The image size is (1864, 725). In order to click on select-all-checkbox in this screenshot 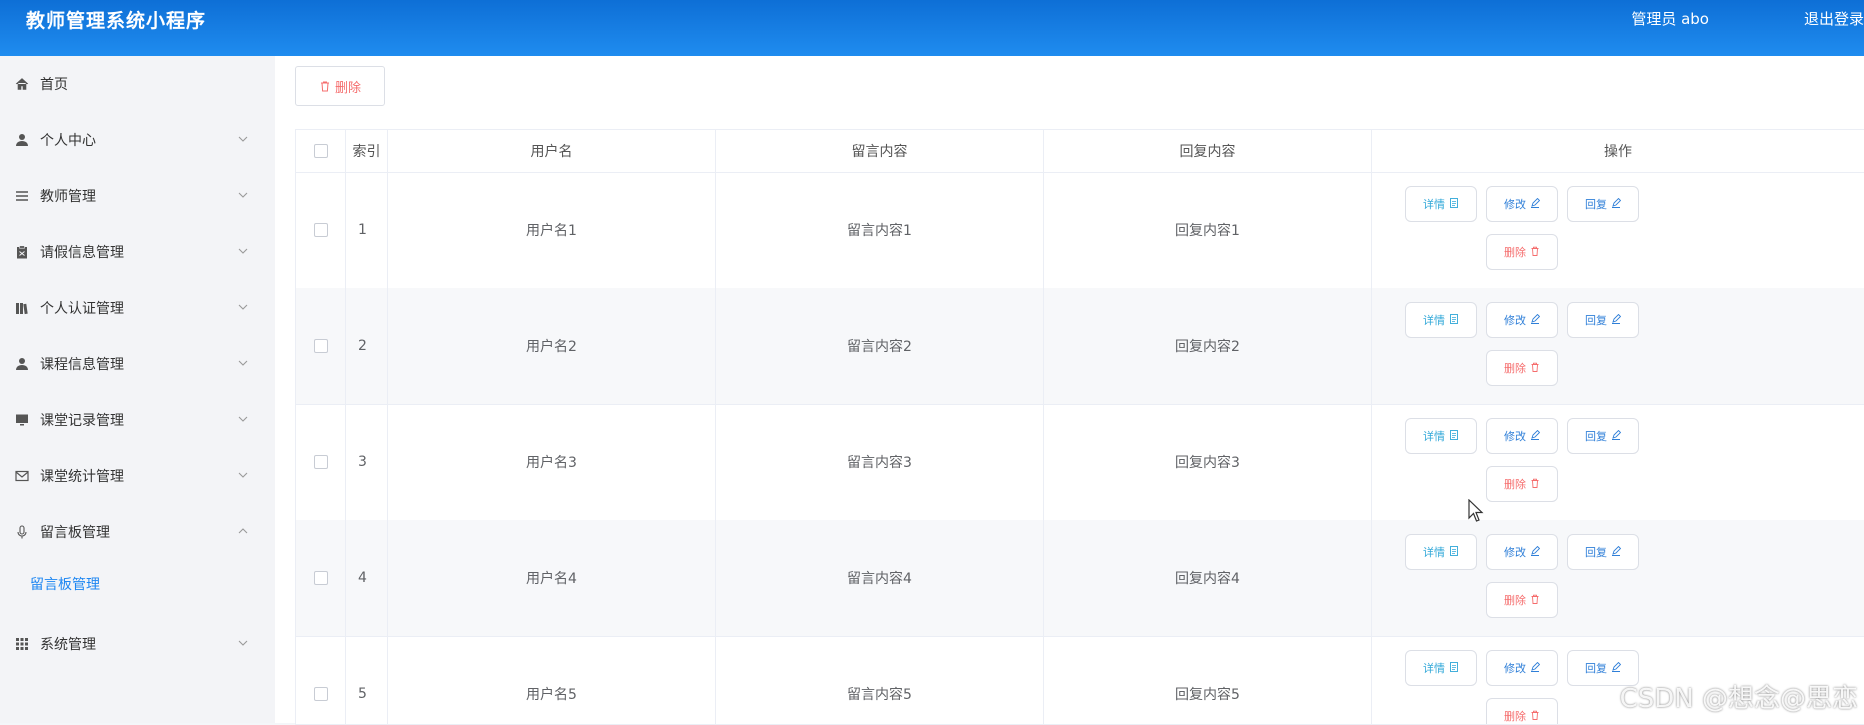, I will do `click(320, 151)`.